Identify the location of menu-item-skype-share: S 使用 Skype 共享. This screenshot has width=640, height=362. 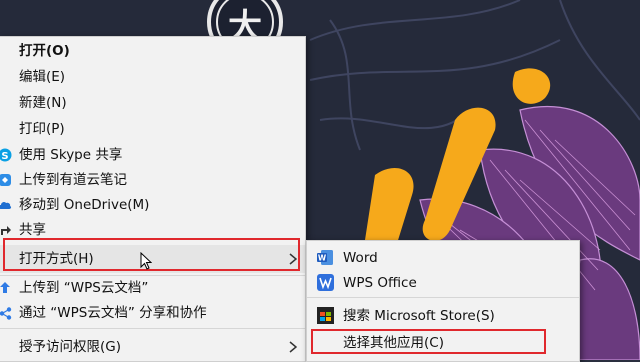
(152, 155).